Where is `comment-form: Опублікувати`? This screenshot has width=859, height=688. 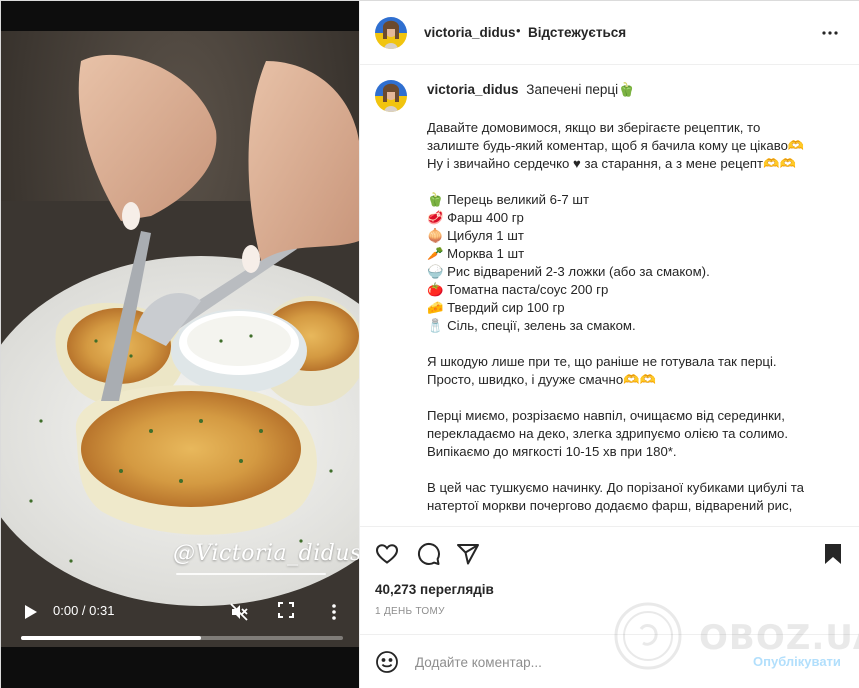 comment-form: Опублікувати is located at coordinates (609, 661).